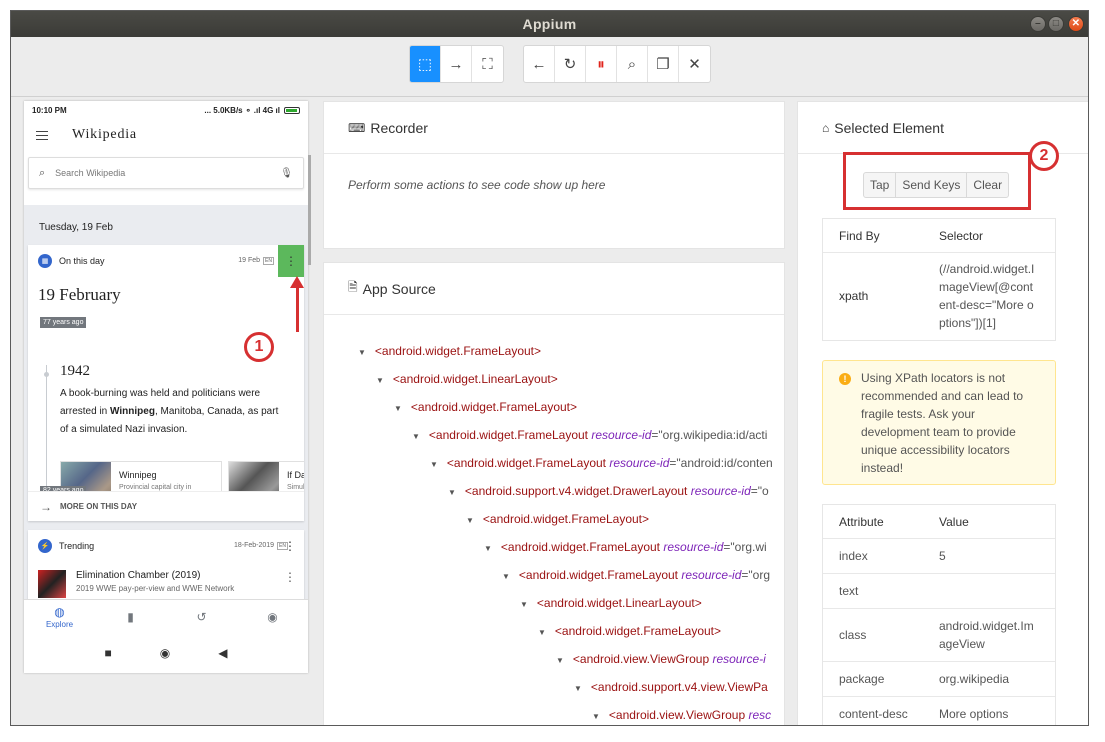  I want to click on title-bar: Appium – □ ✕, so click(549, 24).